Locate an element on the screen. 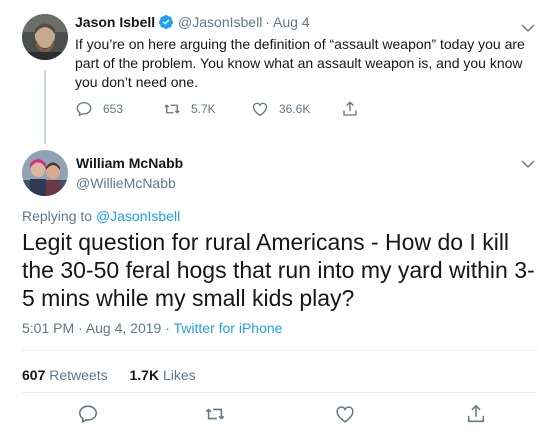 Image resolution: width=547 pixels, height=445 pixels. jason-isbell-avatar is located at coordinates (45, 37).